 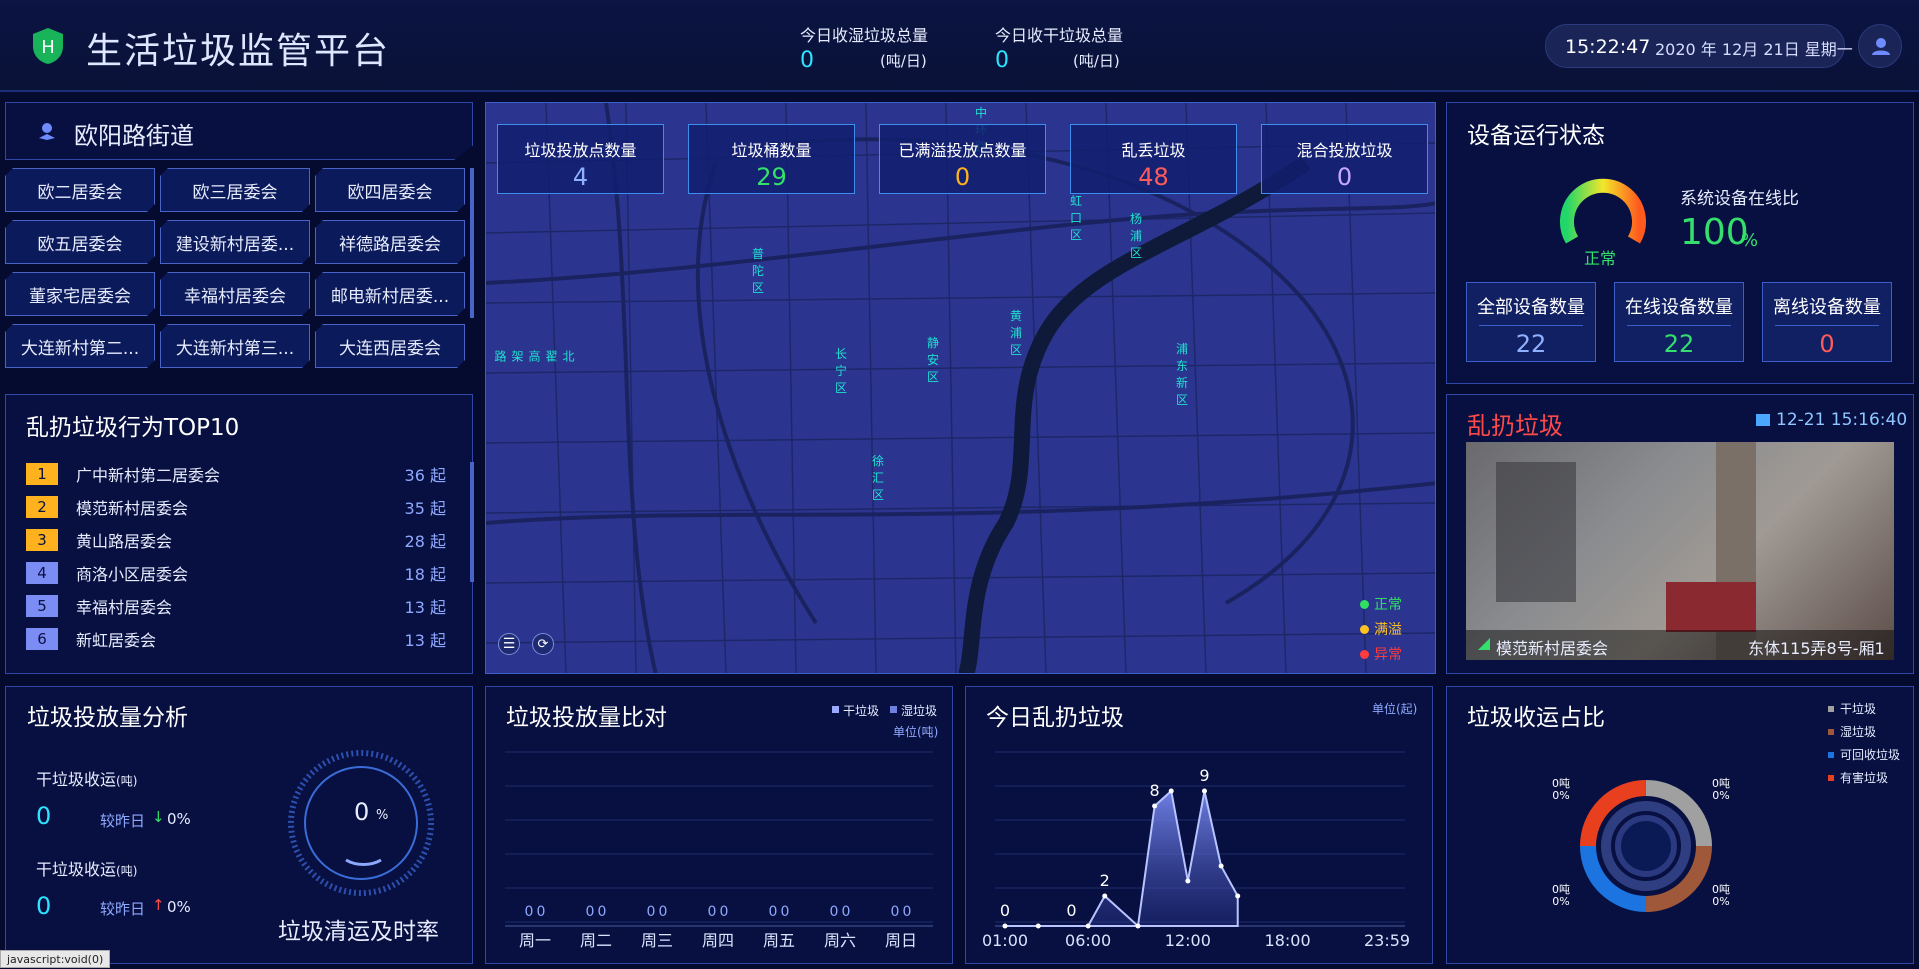 What do you see at coordinates (107, 718) in the screenshot?
I see `volume-title: 垃圾投放量分析` at bounding box center [107, 718].